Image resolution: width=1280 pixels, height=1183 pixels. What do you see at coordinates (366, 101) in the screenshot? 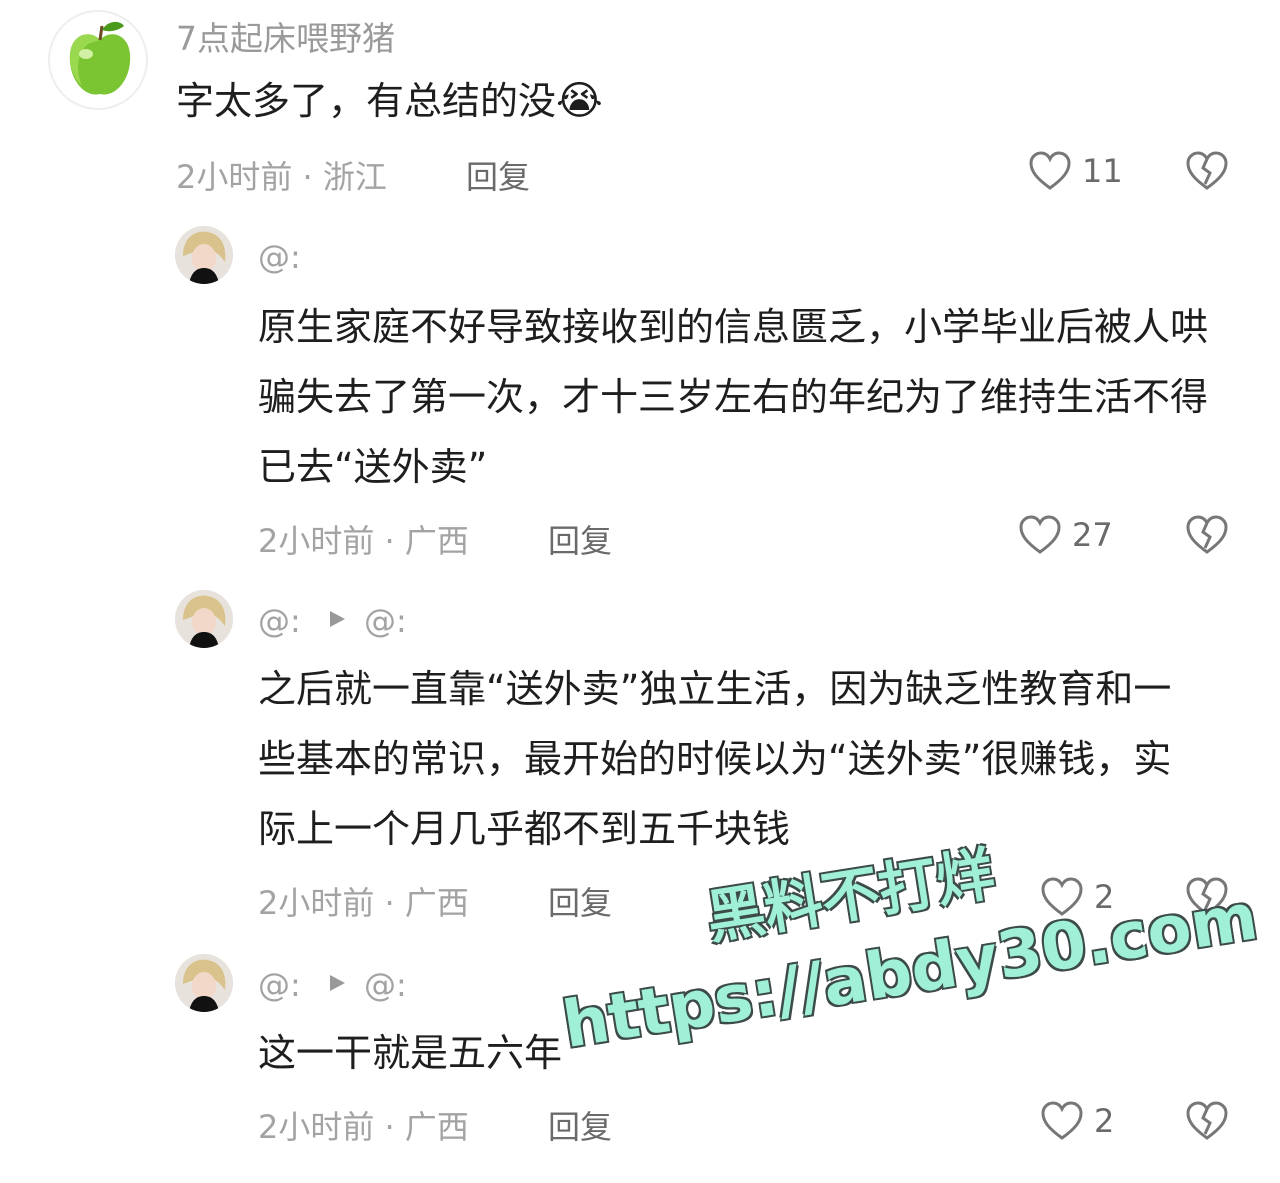
I see `comment-text-content: 字太多了，有总结的没` at bounding box center [366, 101].